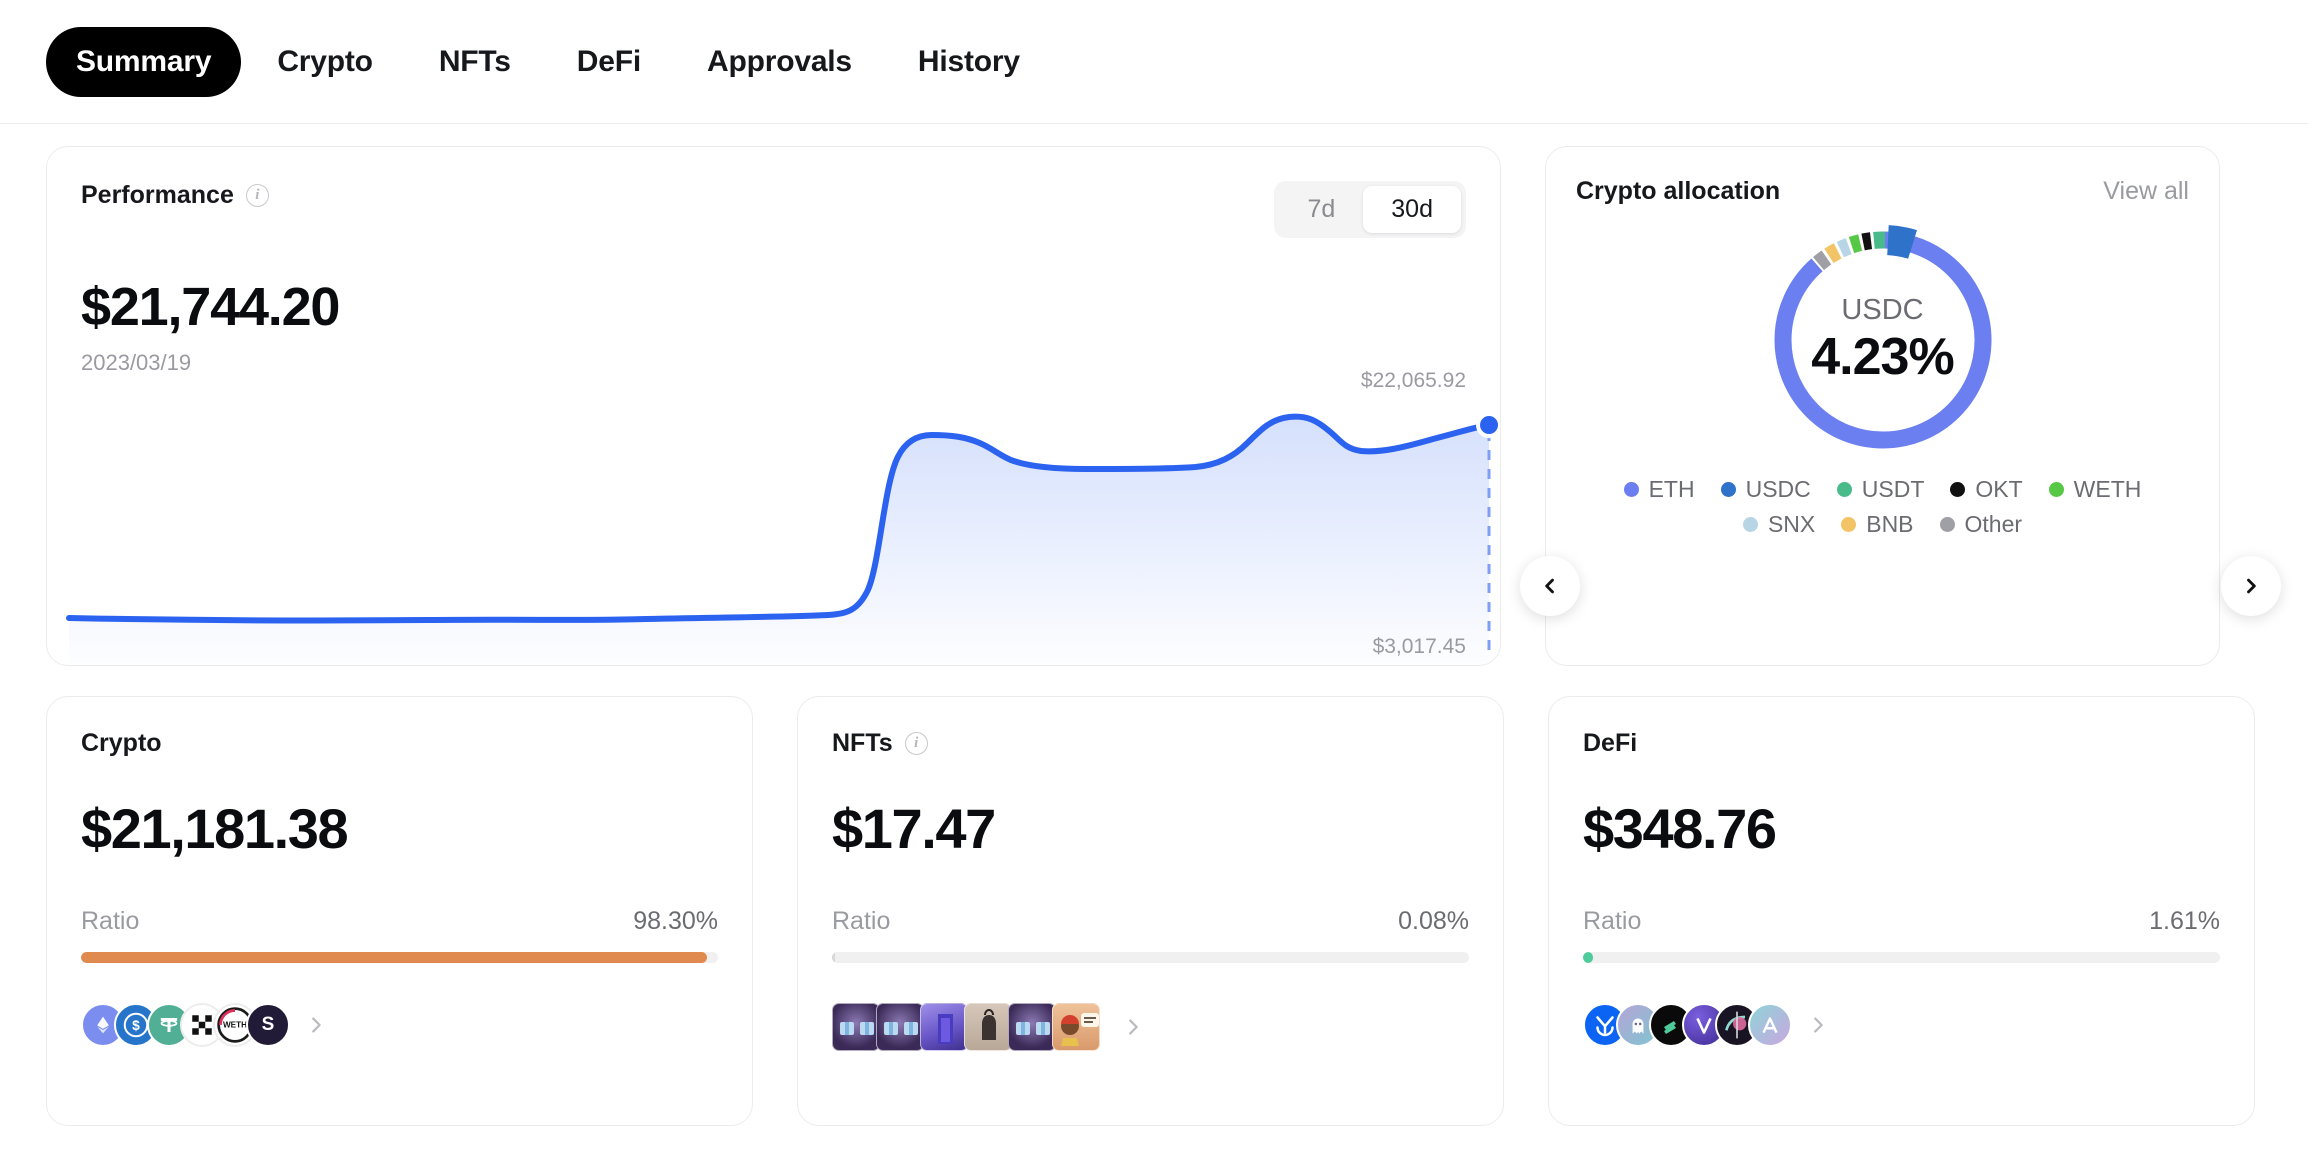 The height and width of the screenshot is (1174, 2308). I want to click on tether-icon, so click(169, 1025).